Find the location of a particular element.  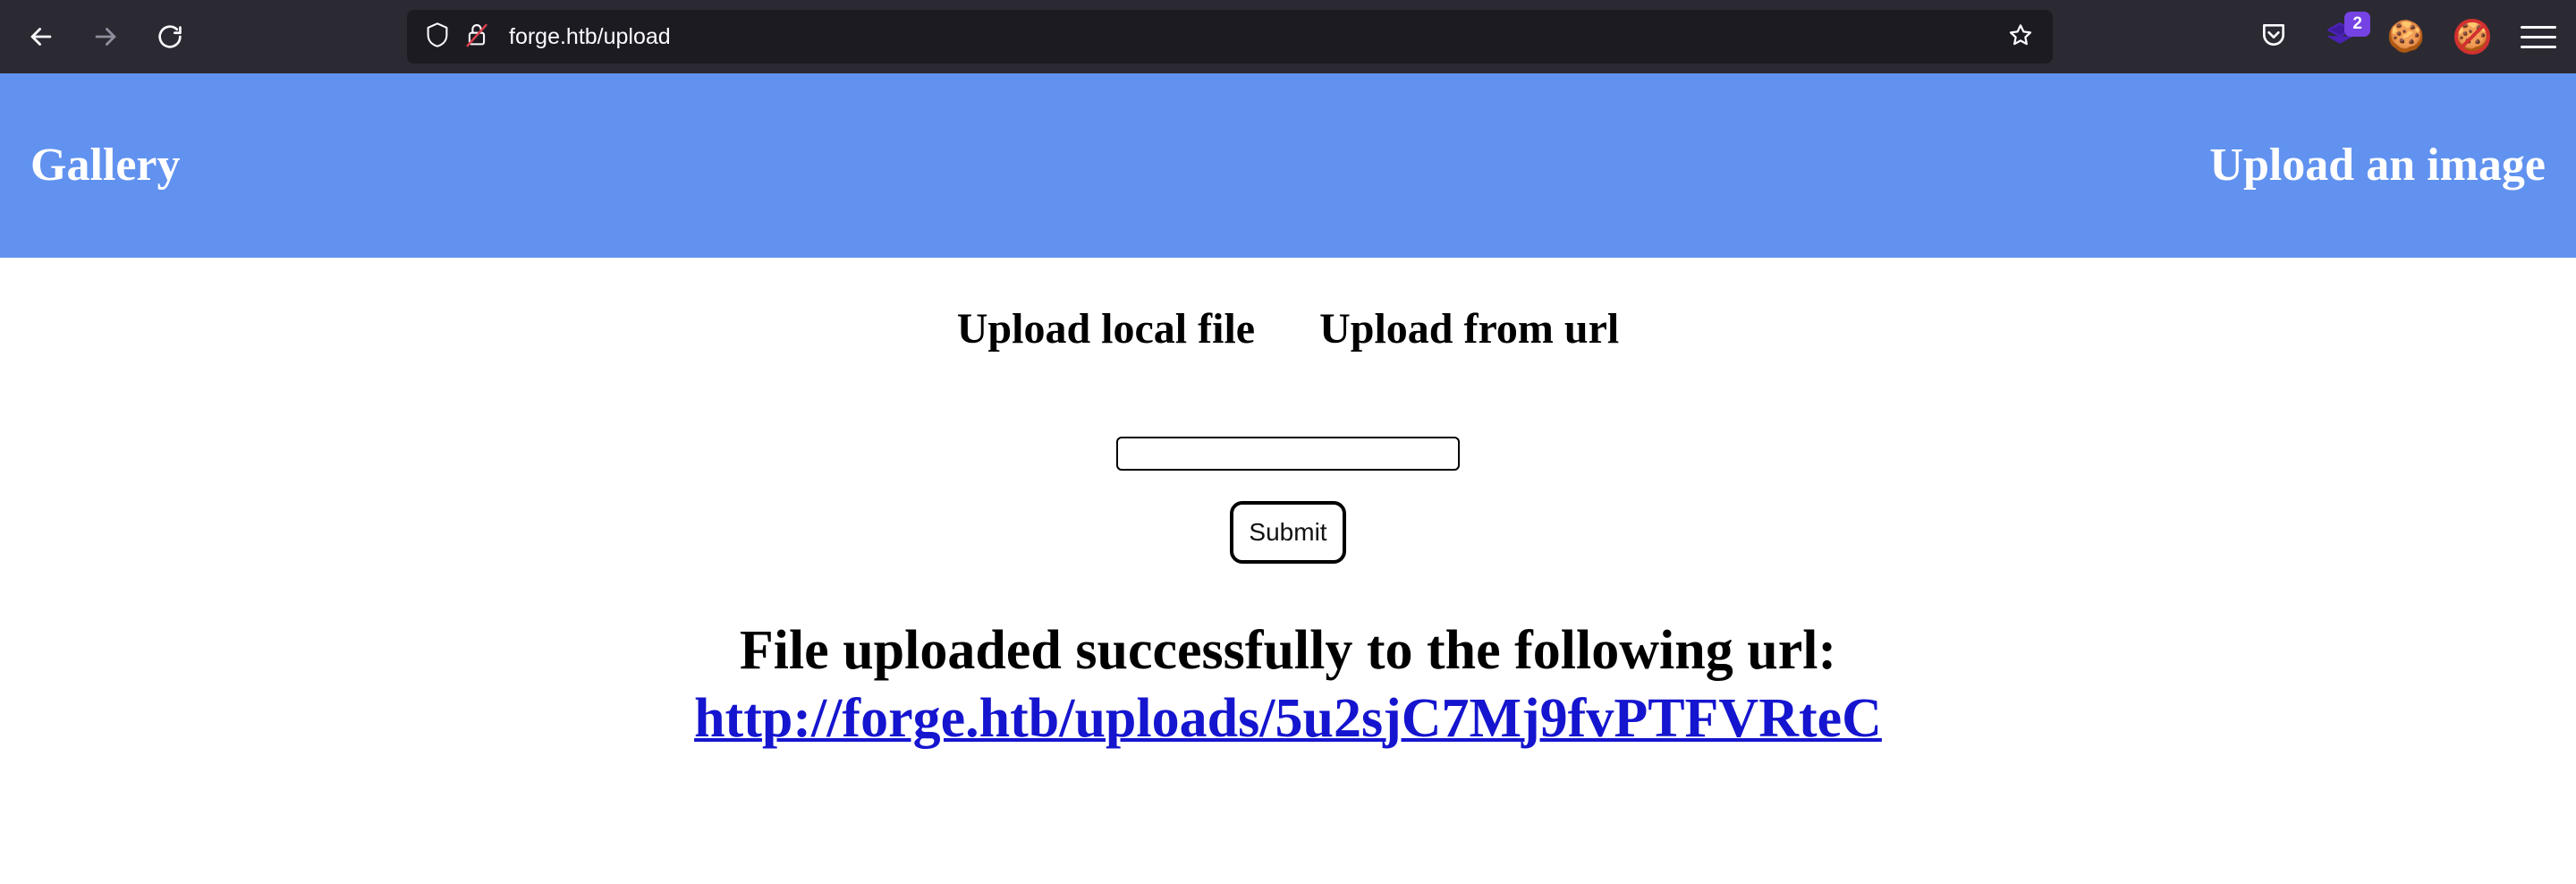

menu-hamburger-icon is located at coordinates (2538, 36).